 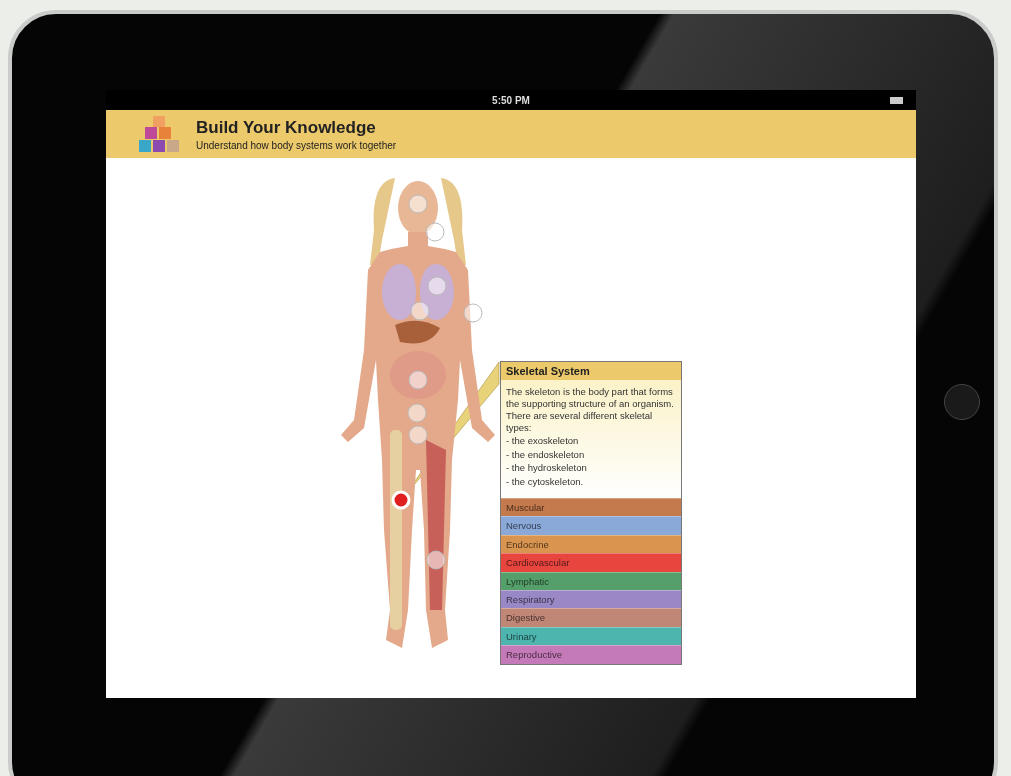 I want to click on battery-icon, so click(x=897, y=100).